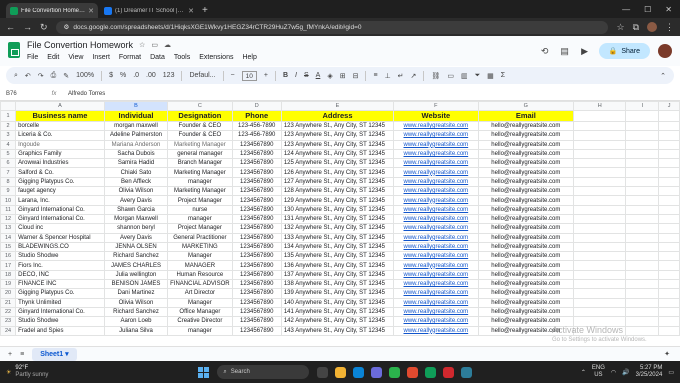 Image resolution: width=680 pixels, height=383 pixels. I want to click on profile-avatar, so click(652, 27).